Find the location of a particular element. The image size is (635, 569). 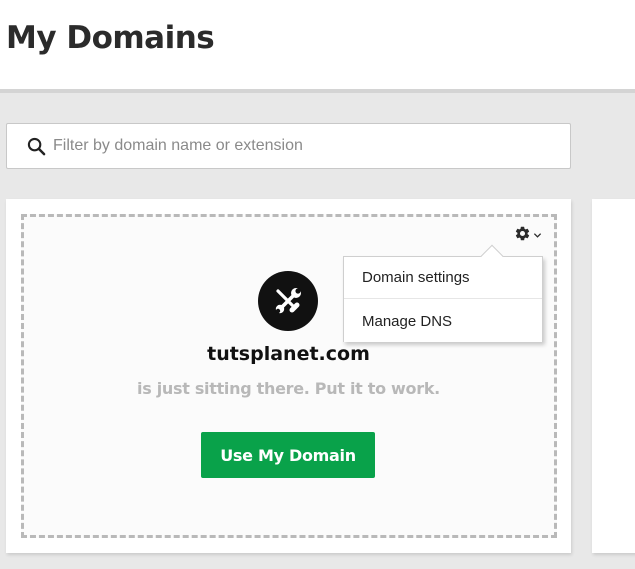

gear-icon is located at coordinates (522, 236).